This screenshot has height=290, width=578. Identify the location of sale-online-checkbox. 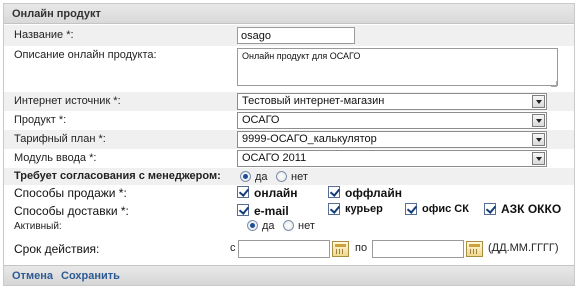
(243, 192).